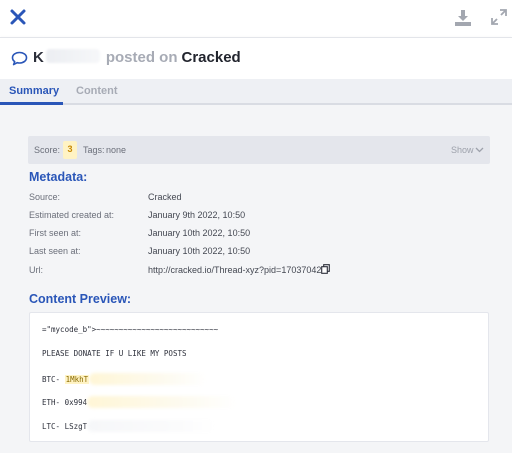 This screenshot has width=512, height=453. What do you see at coordinates (463, 18) in the screenshot?
I see `download-icon` at bounding box center [463, 18].